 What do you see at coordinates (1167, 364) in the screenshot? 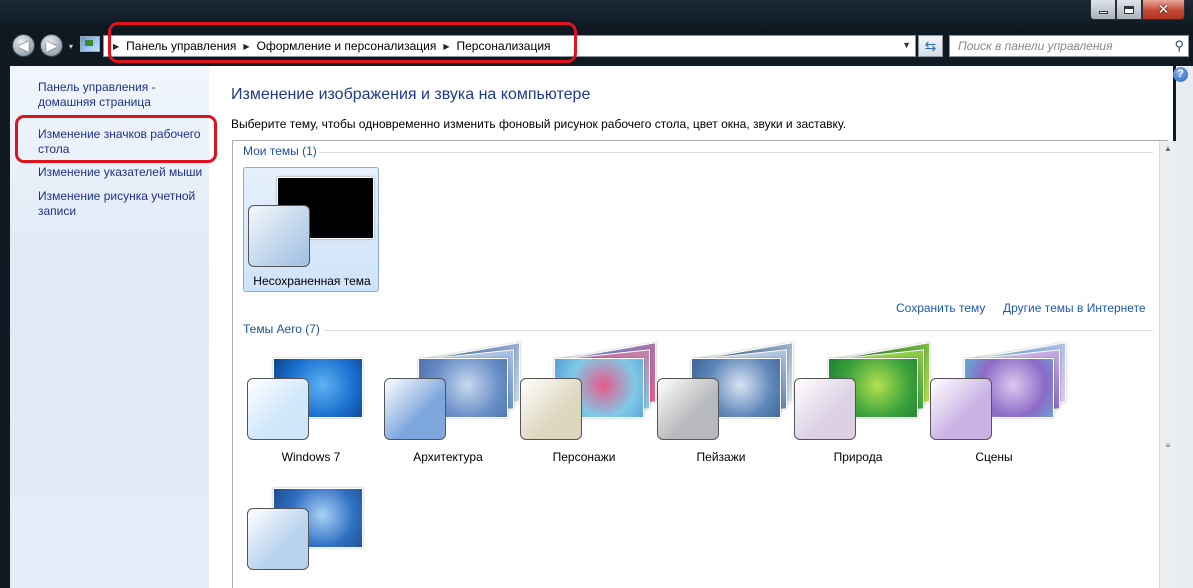
I see `vertical-scrollbar: ▲ ≡` at bounding box center [1167, 364].